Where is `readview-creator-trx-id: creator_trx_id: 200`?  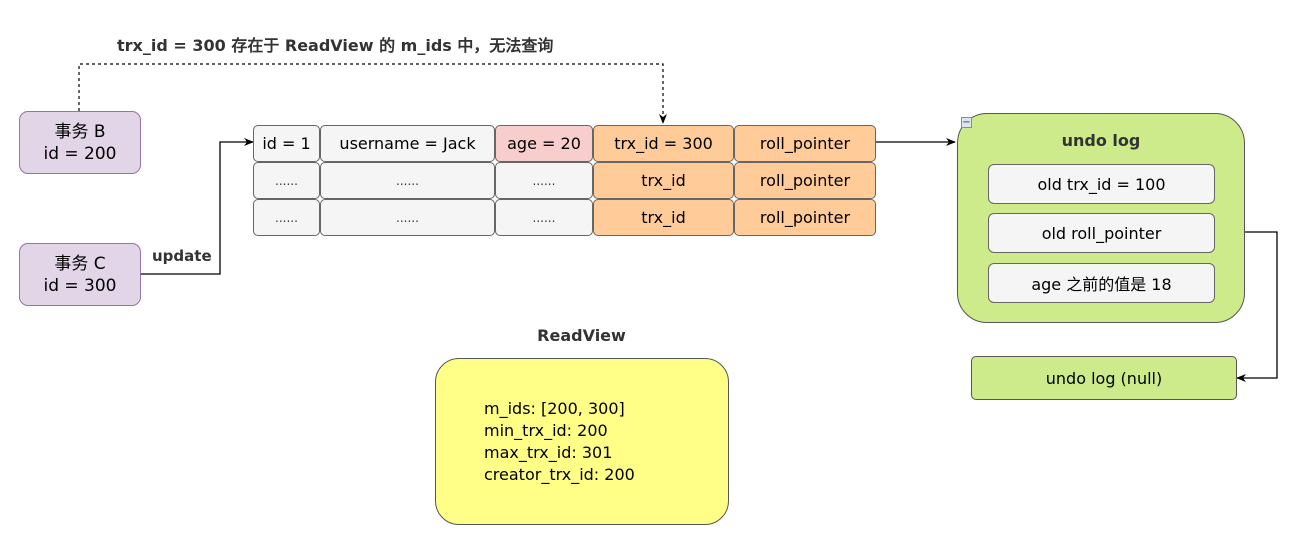 readview-creator-trx-id: creator_trx_id: 200 is located at coordinates (559, 474).